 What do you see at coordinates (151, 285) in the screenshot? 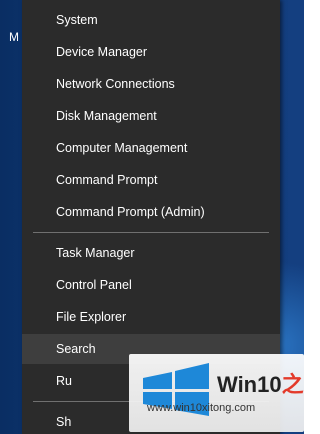
I see `menu-item-control-panel: Control Panel` at bounding box center [151, 285].